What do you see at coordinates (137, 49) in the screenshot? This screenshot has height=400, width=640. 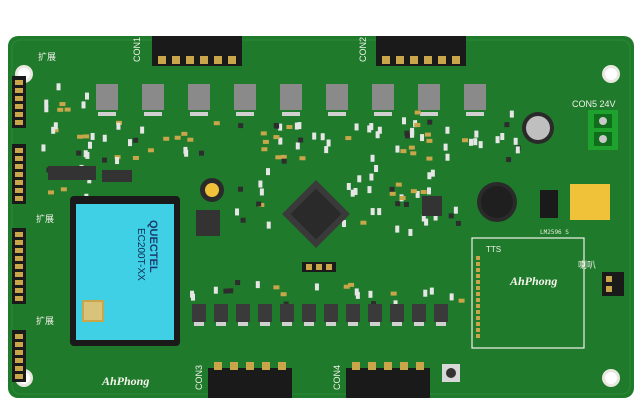 I see `con1-label: CON1` at bounding box center [137, 49].